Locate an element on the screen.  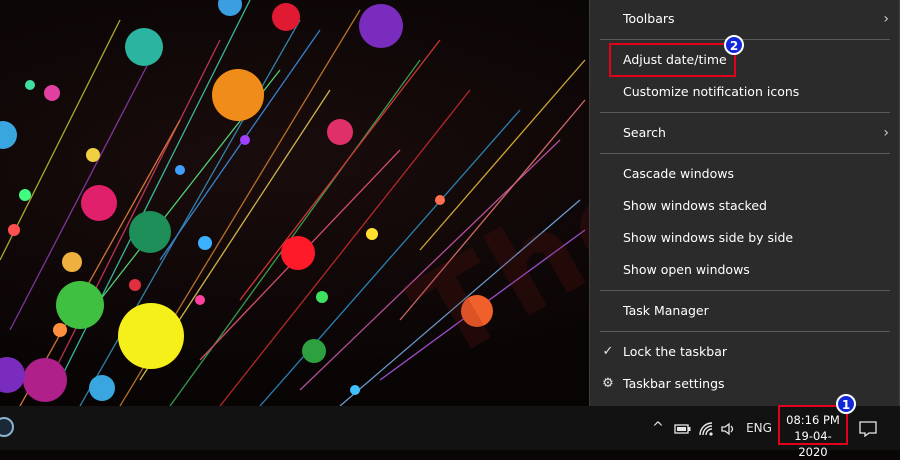
menu-item-show-open-windows: Show open windows is located at coordinates (744, 270).